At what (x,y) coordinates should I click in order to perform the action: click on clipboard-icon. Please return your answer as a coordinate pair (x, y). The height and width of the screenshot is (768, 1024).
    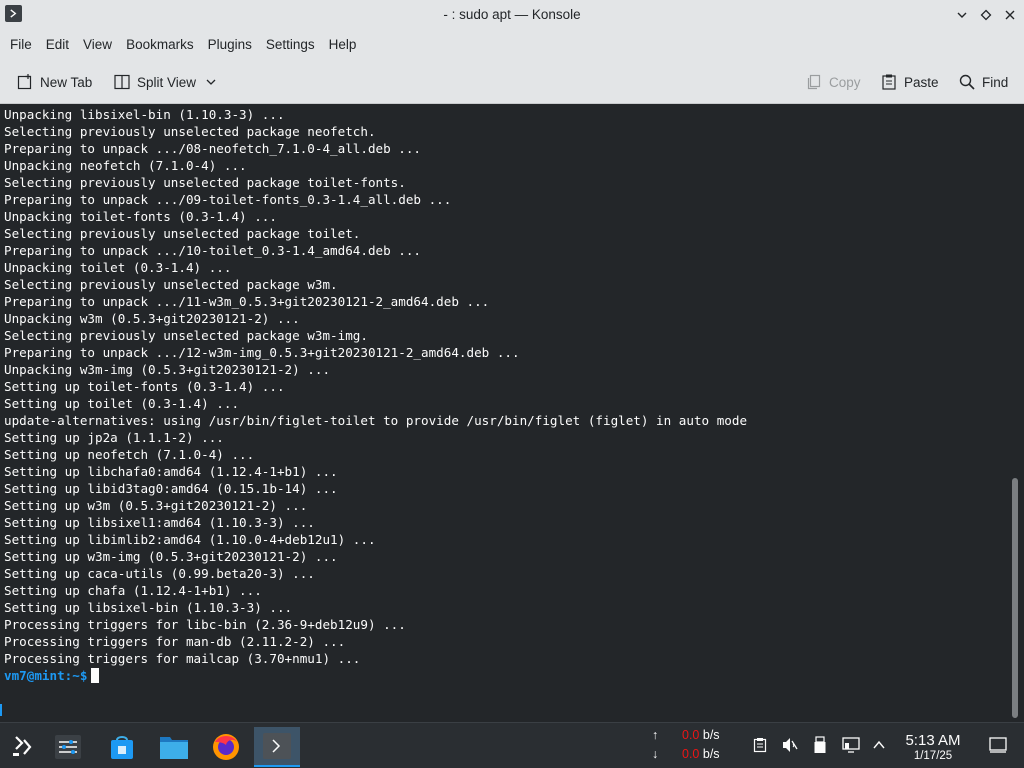
    Looking at the image, I should click on (760, 745).